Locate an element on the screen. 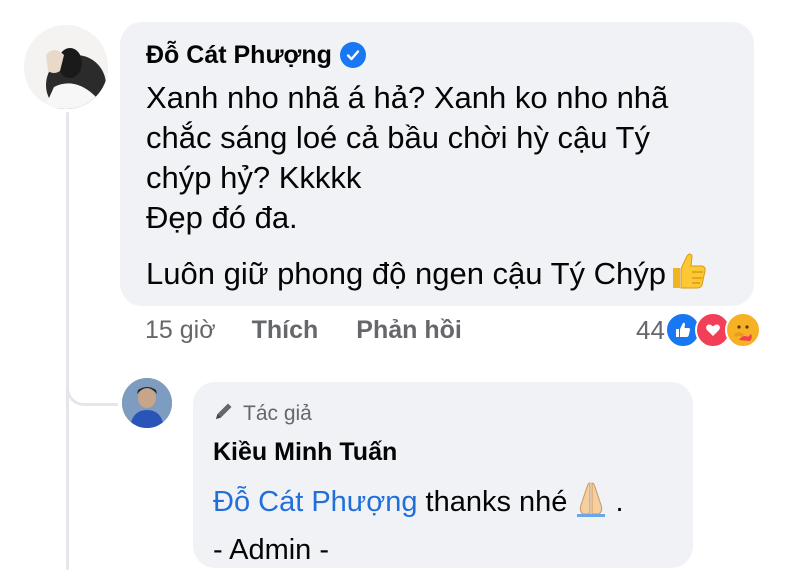  author-badge-label: Tác giả is located at coordinates (277, 413).